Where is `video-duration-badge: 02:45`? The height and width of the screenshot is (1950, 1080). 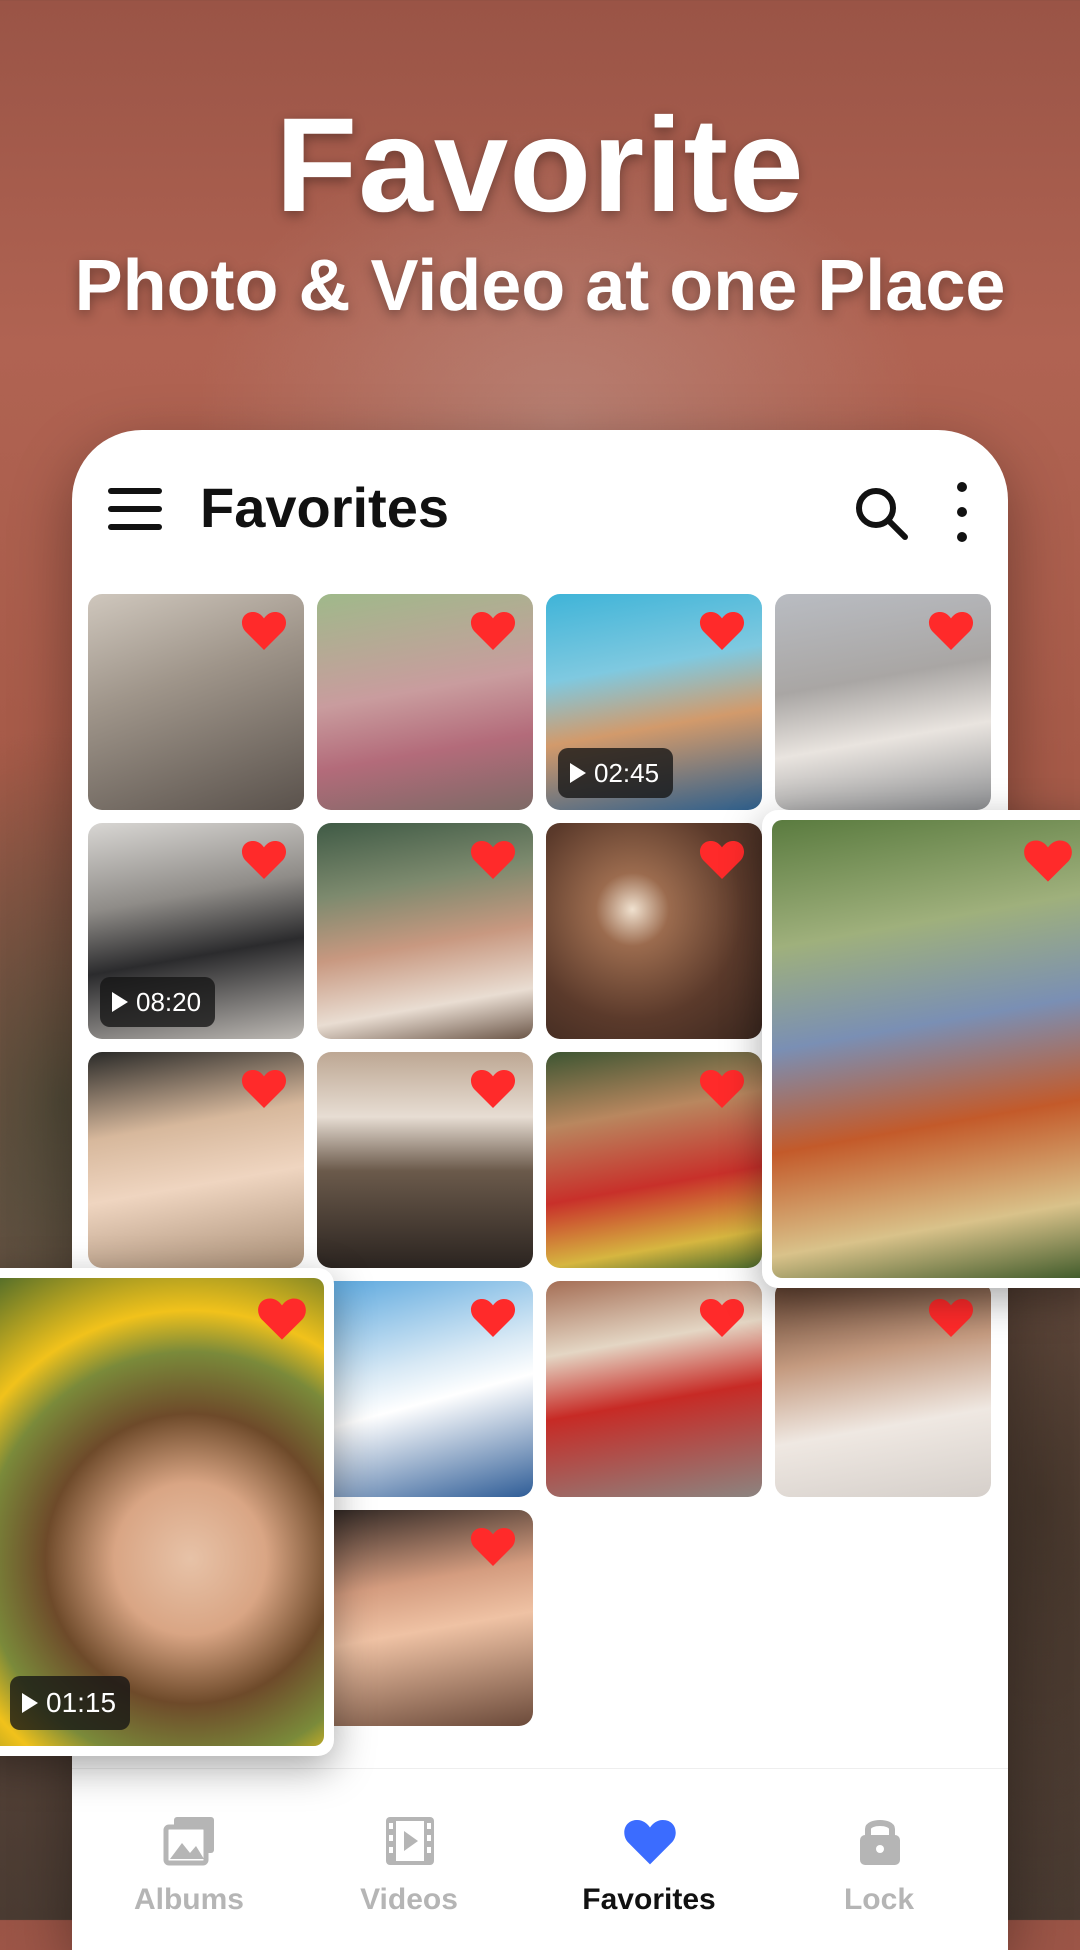
video-duration-badge: 02:45 is located at coordinates (616, 773).